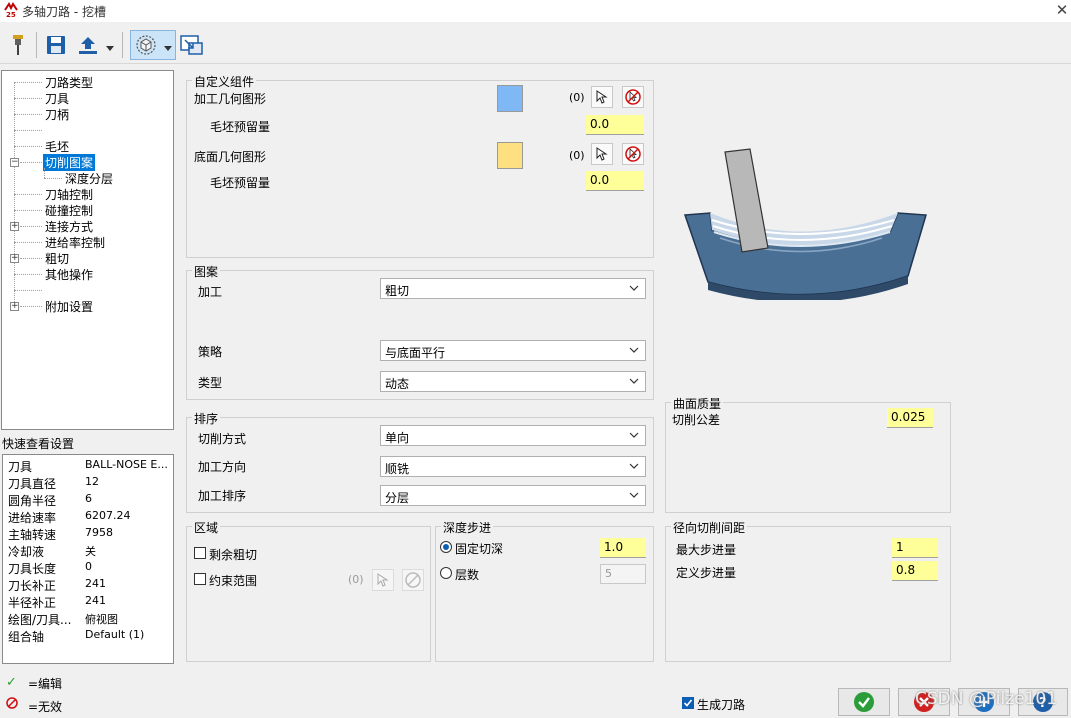 The width and height of the screenshot is (1071, 718). Describe the element at coordinates (513, 288) in the screenshot. I see `machining-select: 粗切` at that location.